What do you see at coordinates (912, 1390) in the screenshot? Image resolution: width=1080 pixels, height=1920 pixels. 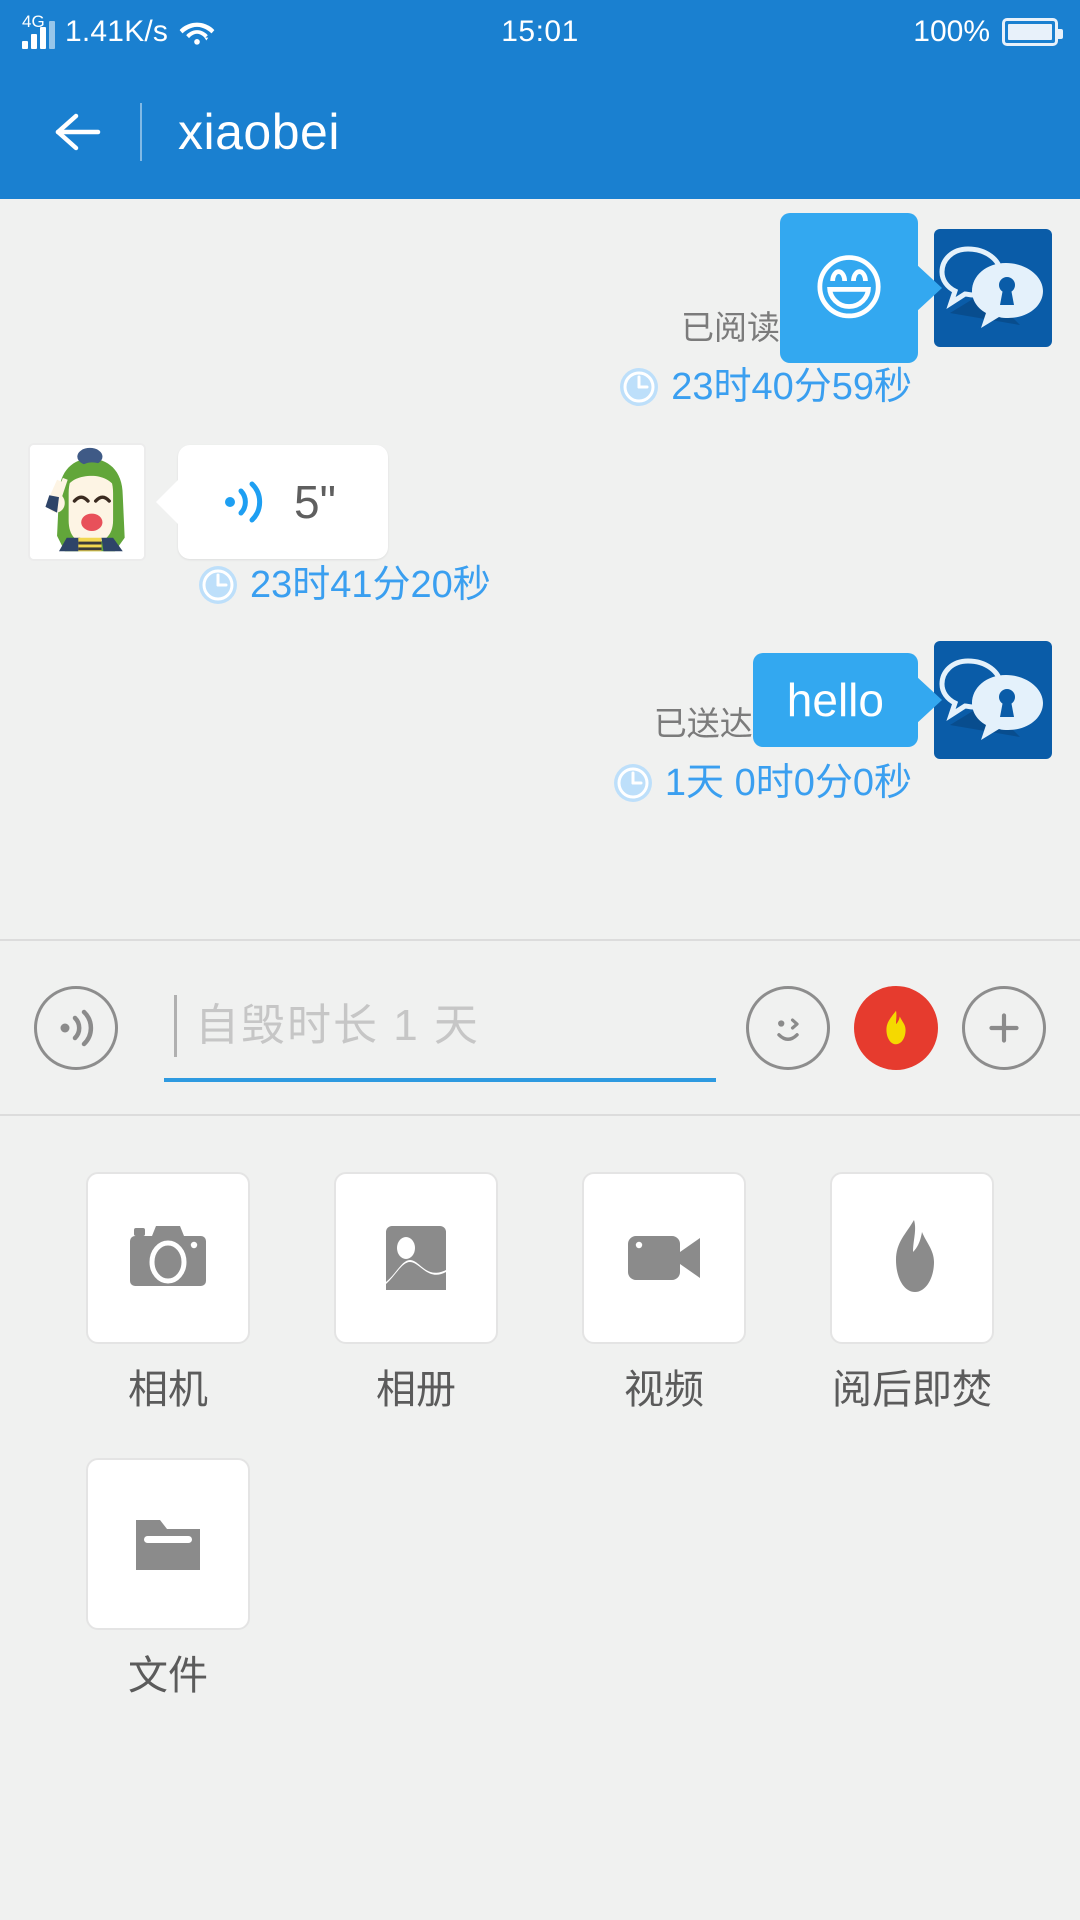 I see `attachment-label: 阅后即焚` at bounding box center [912, 1390].